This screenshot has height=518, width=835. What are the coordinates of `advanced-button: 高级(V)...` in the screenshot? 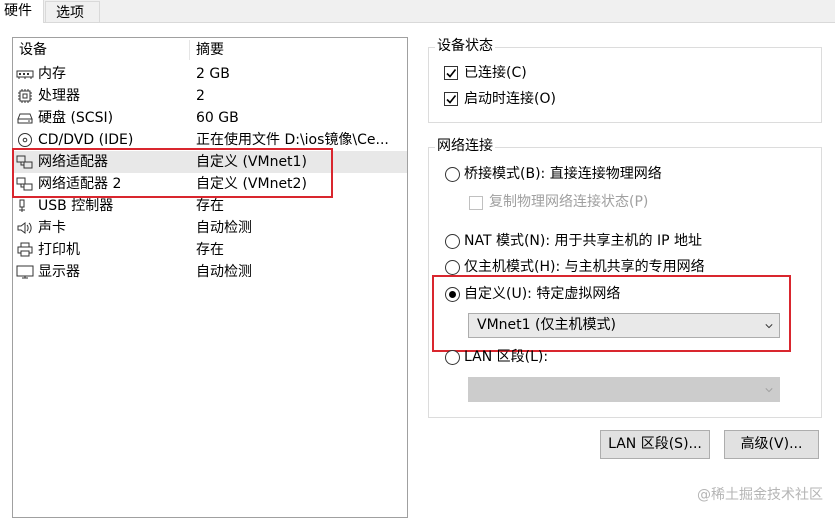 It's located at (771, 444).